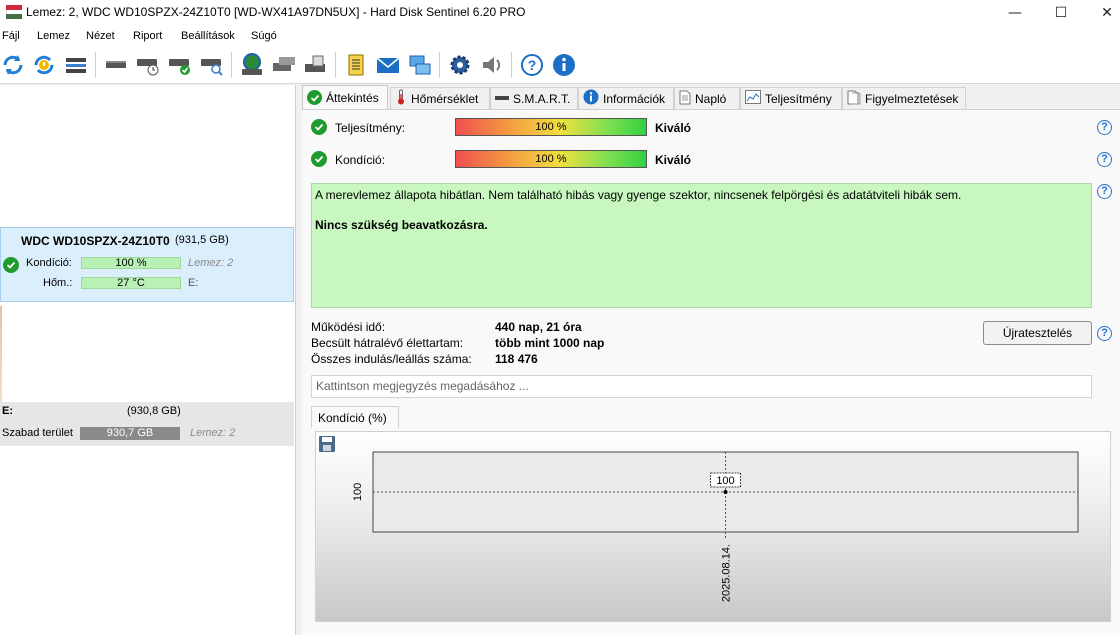  Describe the element at coordinates (348, 327) in the screenshot. I see `uptime-label: Működési idő:` at that location.